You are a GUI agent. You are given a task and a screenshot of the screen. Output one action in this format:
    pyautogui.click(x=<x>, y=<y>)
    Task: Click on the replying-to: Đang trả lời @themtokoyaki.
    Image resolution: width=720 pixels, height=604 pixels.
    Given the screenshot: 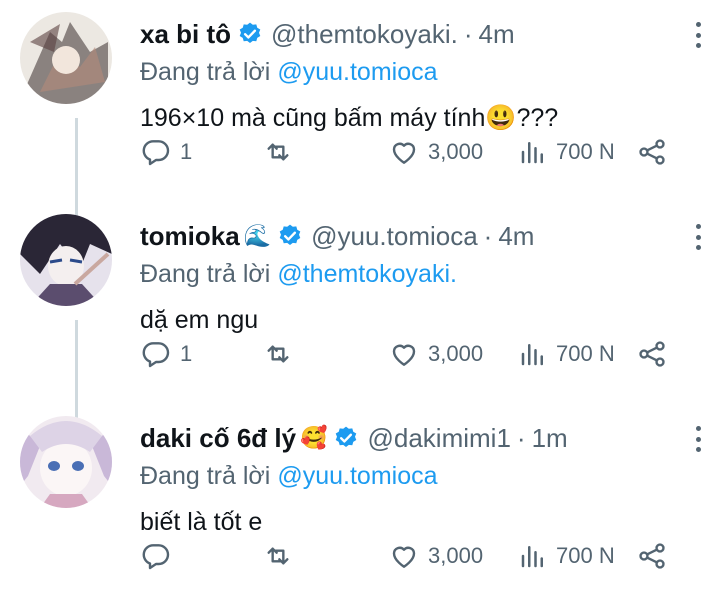 What is the action you would take?
    pyautogui.click(x=415, y=274)
    